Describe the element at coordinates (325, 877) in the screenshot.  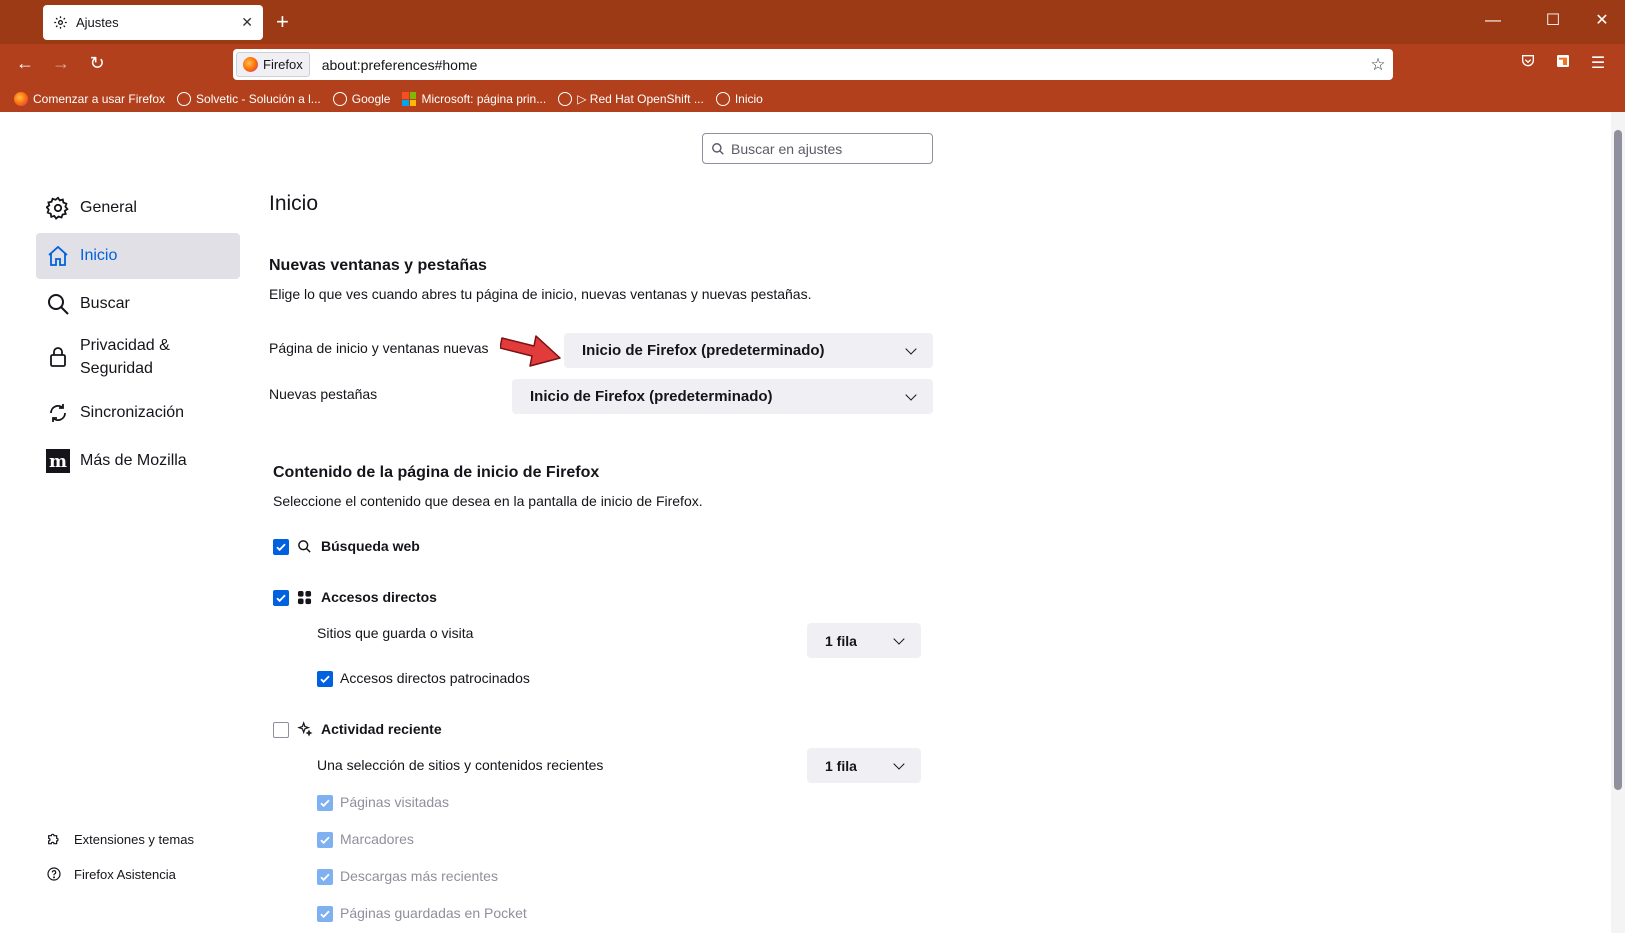
I see `recent-downloads-checkbox` at that location.